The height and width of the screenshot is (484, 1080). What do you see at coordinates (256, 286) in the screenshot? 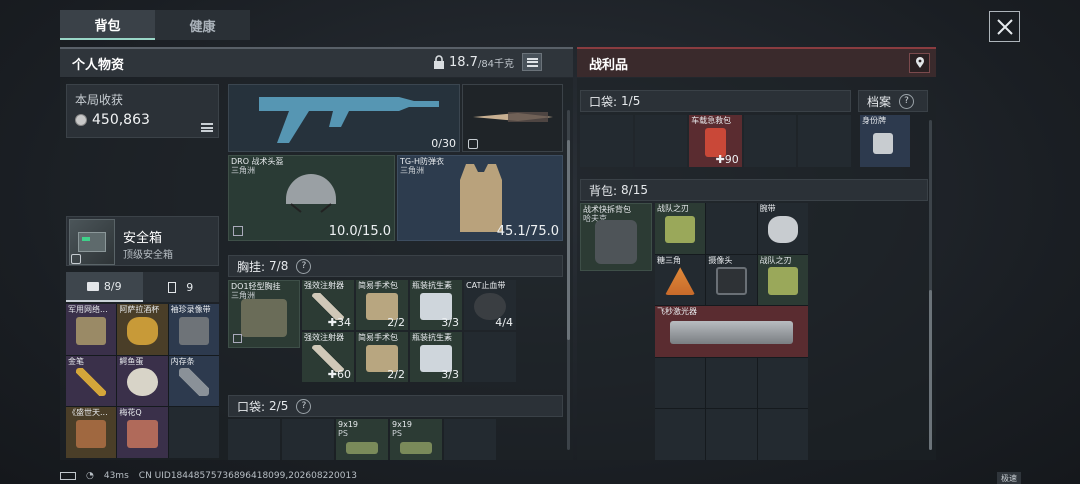
I see `rig-name: DO1轻型胸挂` at bounding box center [256, 286].